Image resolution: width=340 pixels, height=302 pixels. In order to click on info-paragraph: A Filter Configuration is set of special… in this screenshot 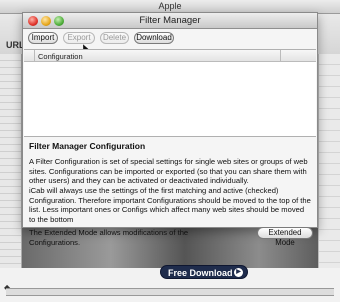, I will do `click(168, 171)`.